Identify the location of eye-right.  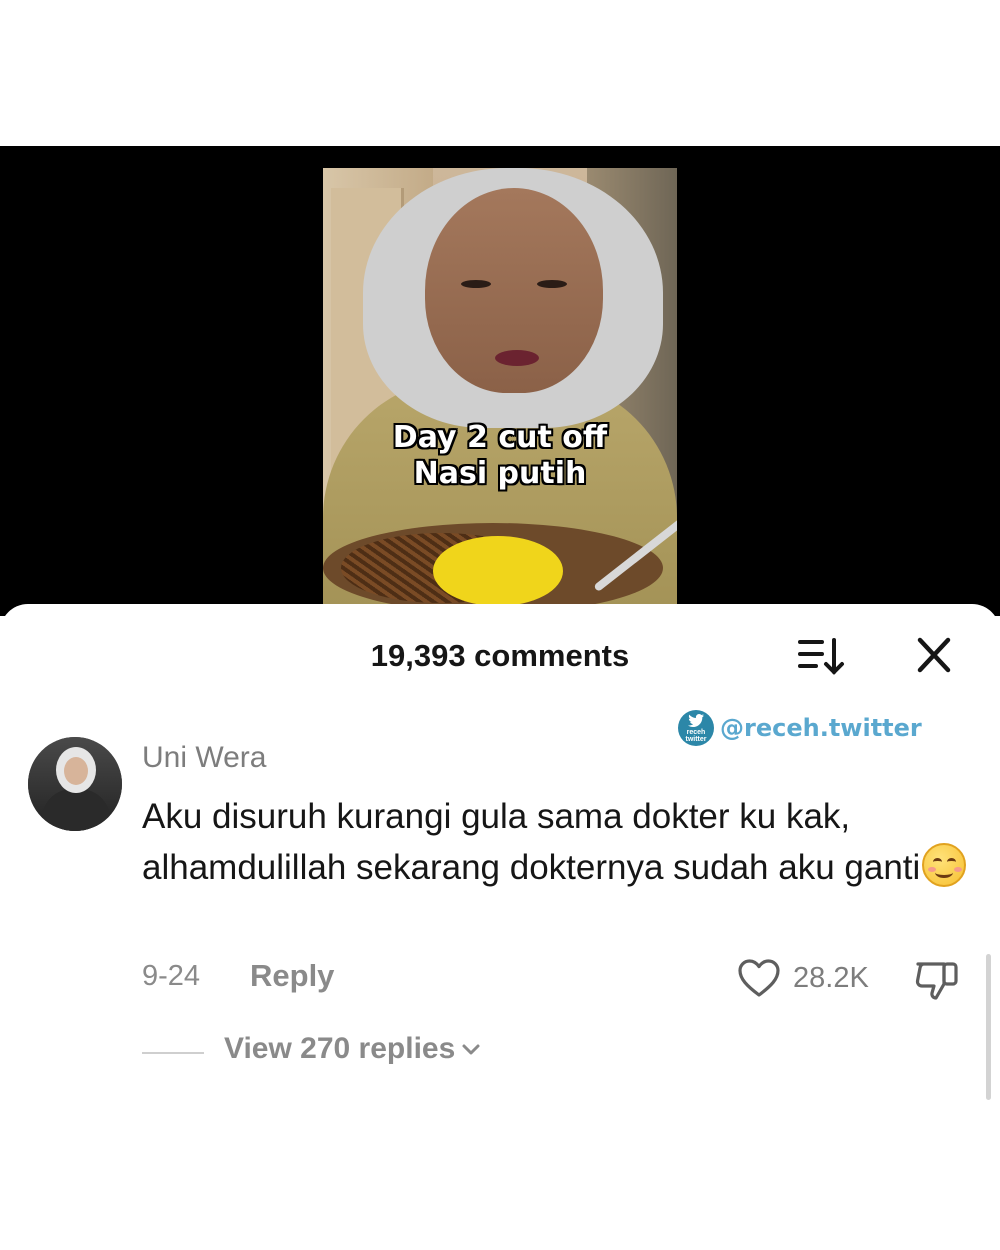
(552, 284).